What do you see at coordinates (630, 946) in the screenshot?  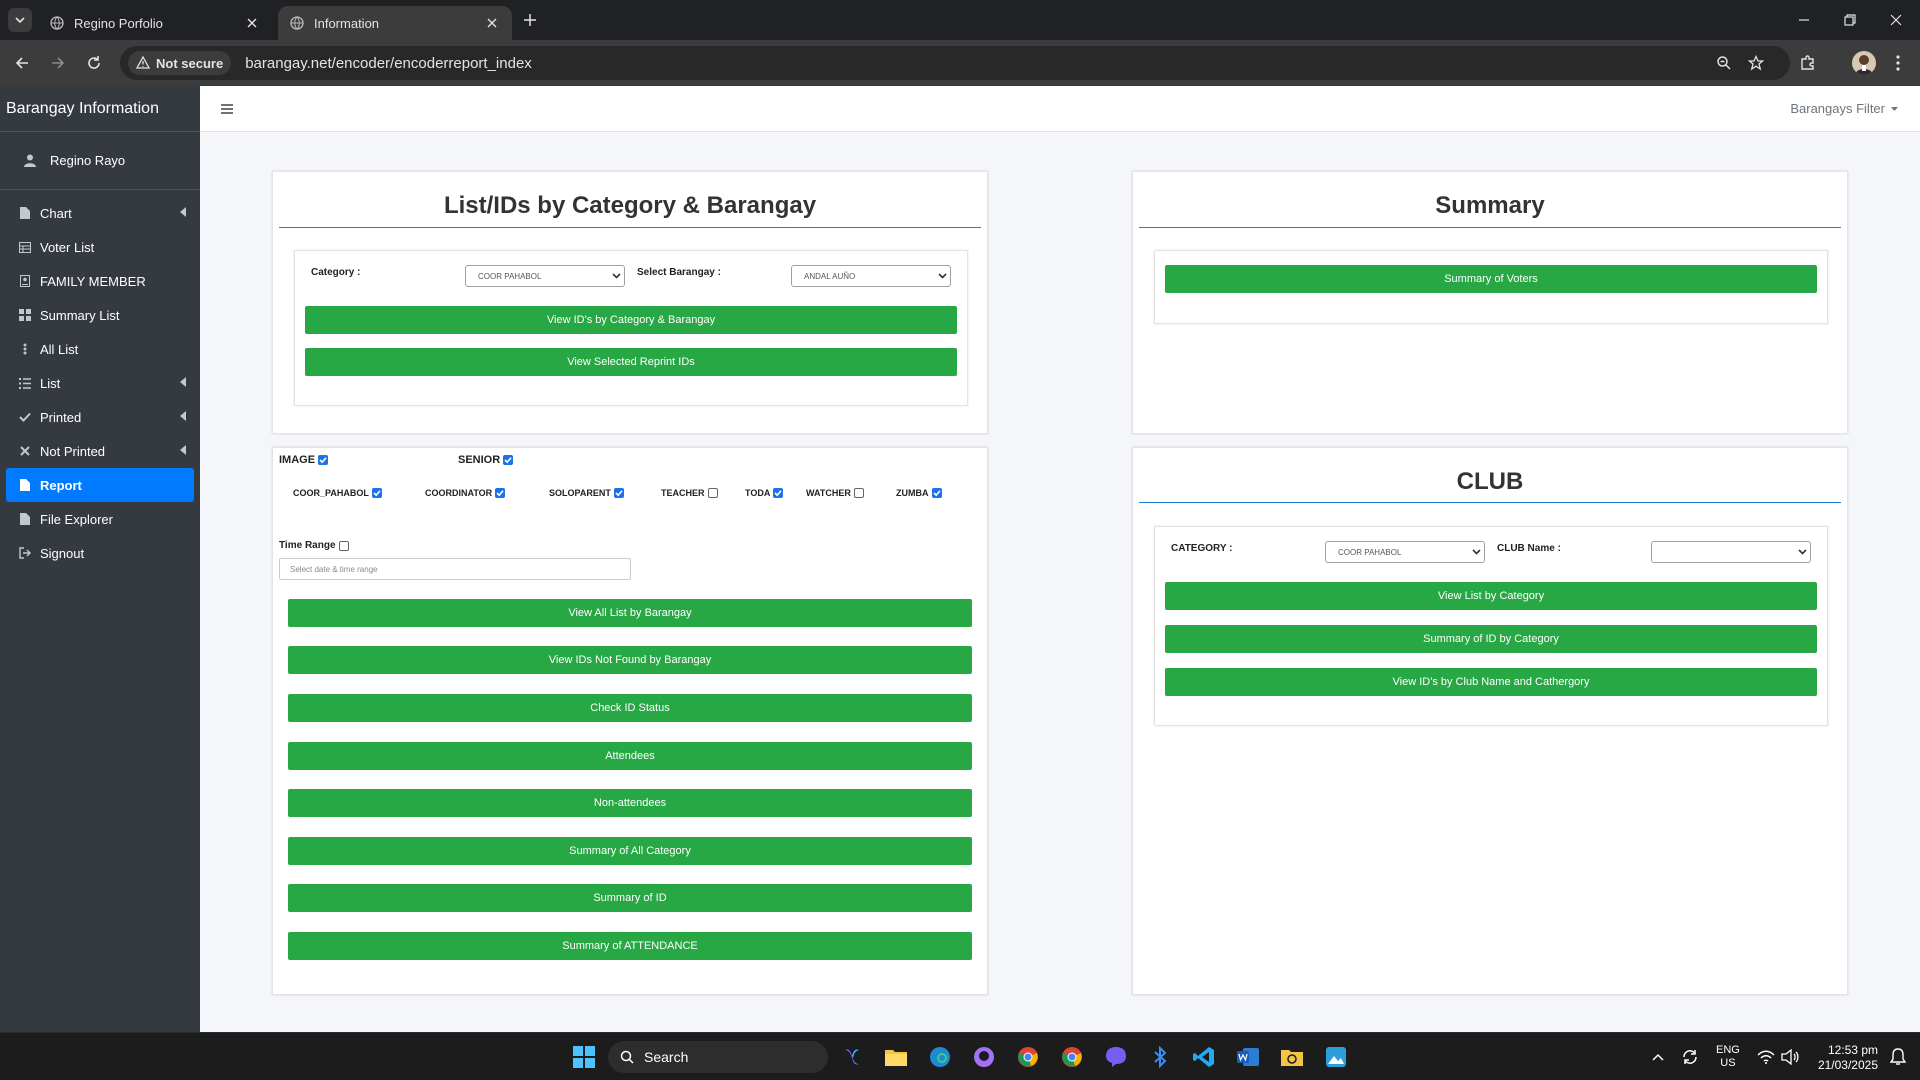 I see `summary-of-attendance-button: Summary of ATTENDANCE` at bounding box center [630, 946].